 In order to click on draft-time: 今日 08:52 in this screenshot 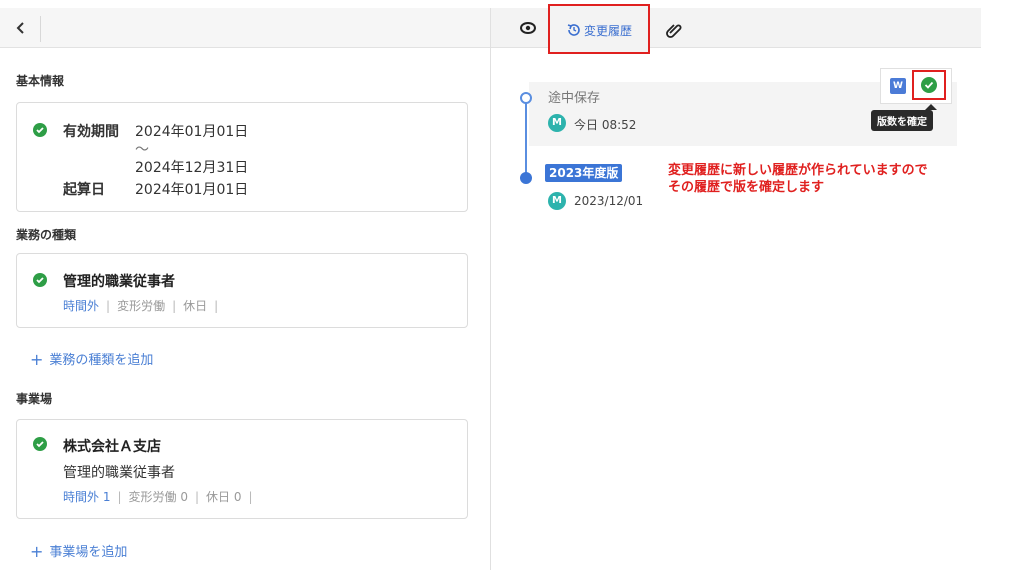, I will do `click(605, 125)`.